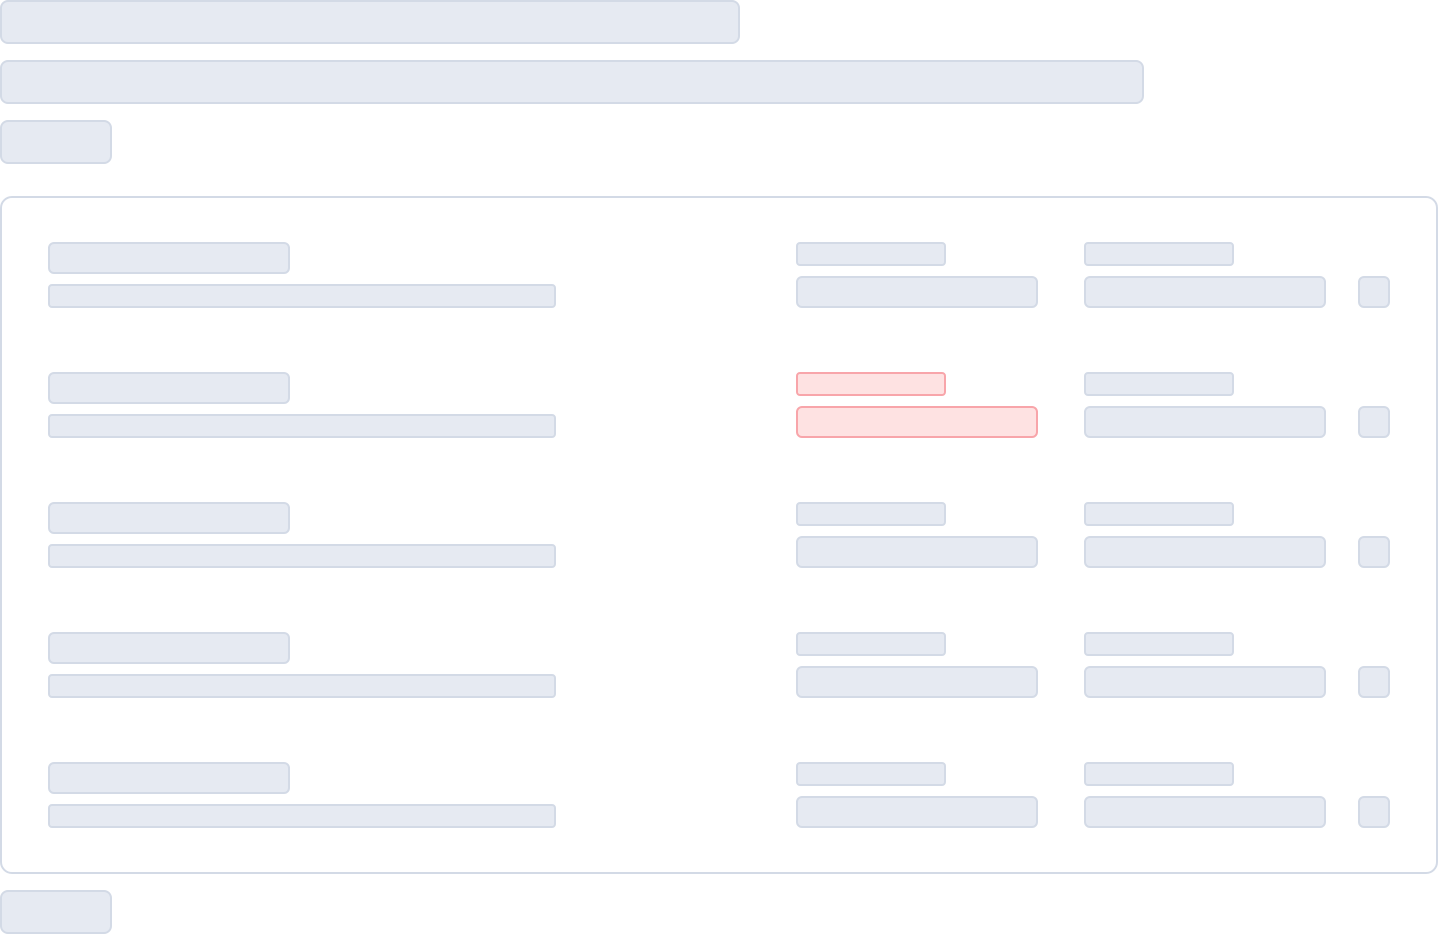 The image size is (1438, 934). What do you see at coordinates (370, 22) in the screenshot?
I see `page-title` at bounding box center [370, 22].